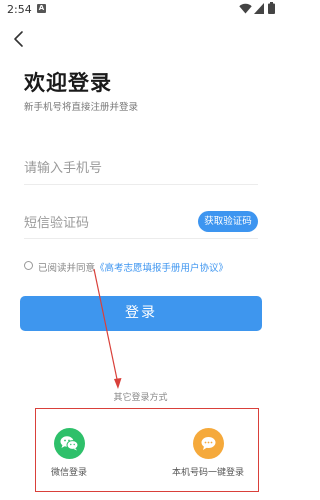 The image size is (320, 500). I want to click on onekey-login-label: 本机号码一键登录, so click(208, 471).